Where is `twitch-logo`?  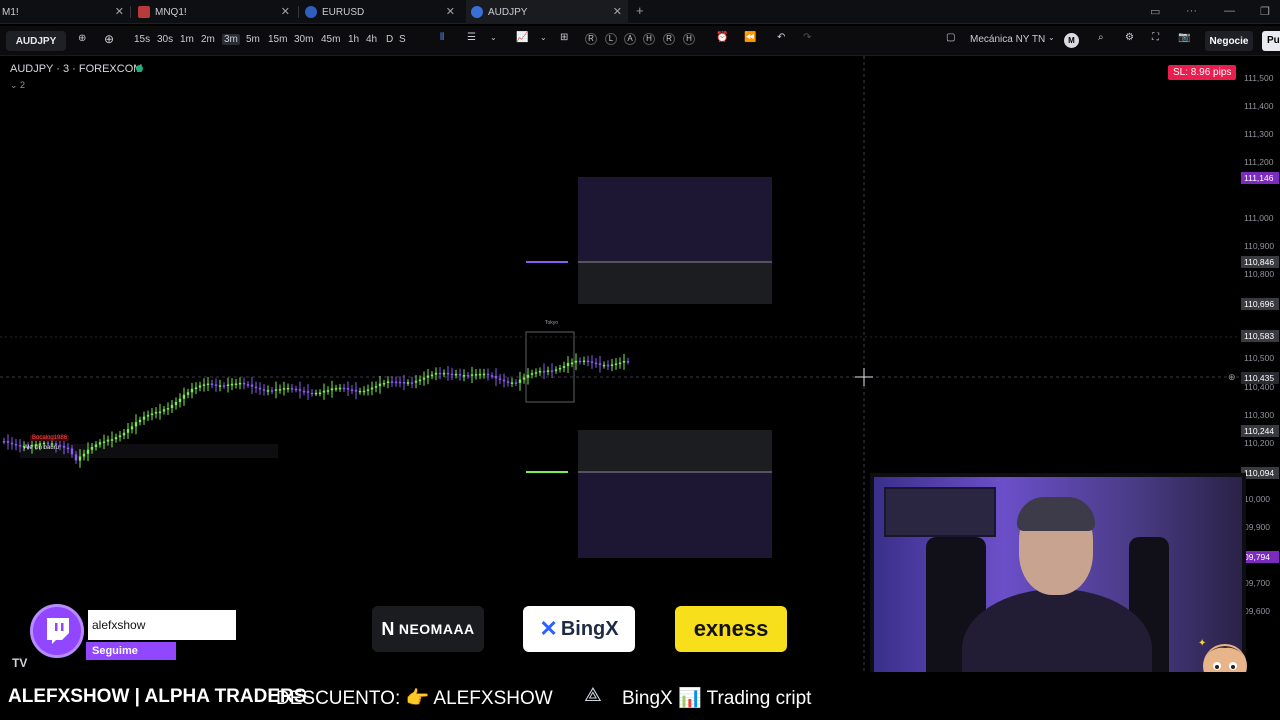 twitch-logo is located at coordinates (57, 631).